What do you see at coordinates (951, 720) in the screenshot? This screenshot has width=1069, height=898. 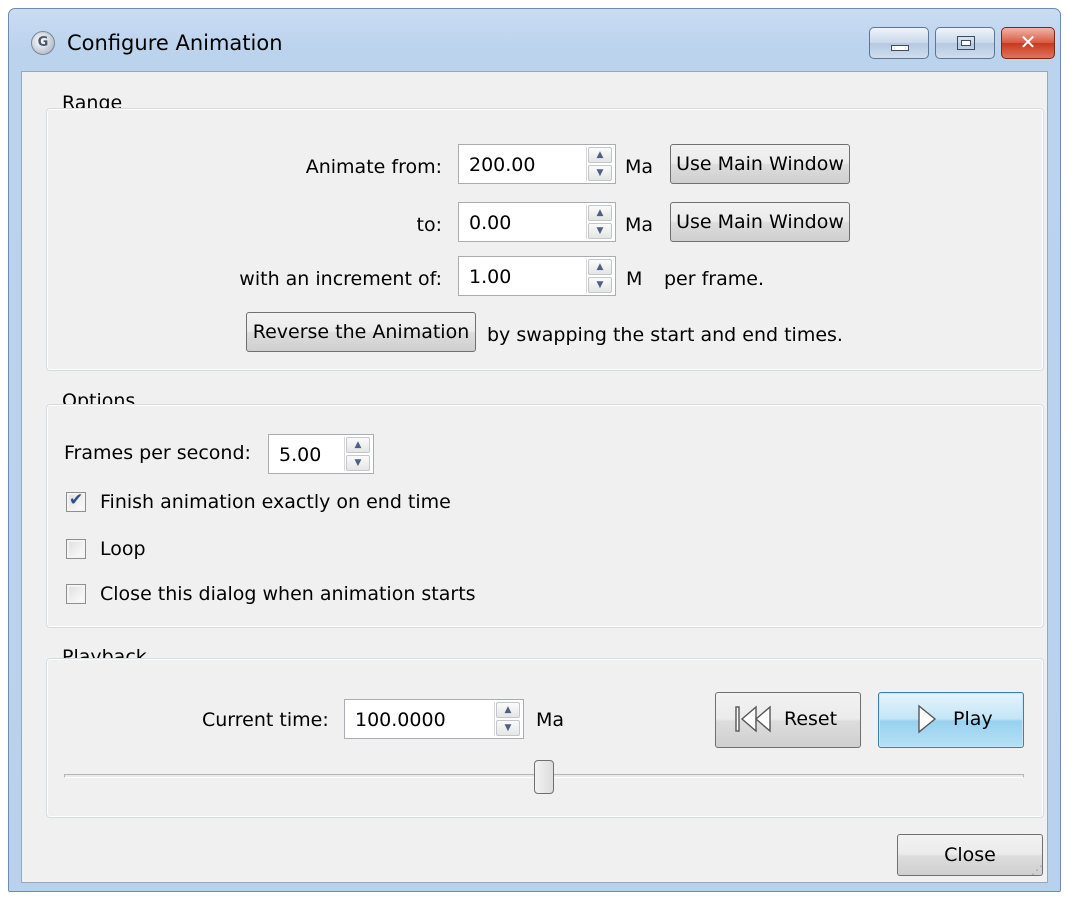 I see `play-button: Play` at bounding box center [951, 720].